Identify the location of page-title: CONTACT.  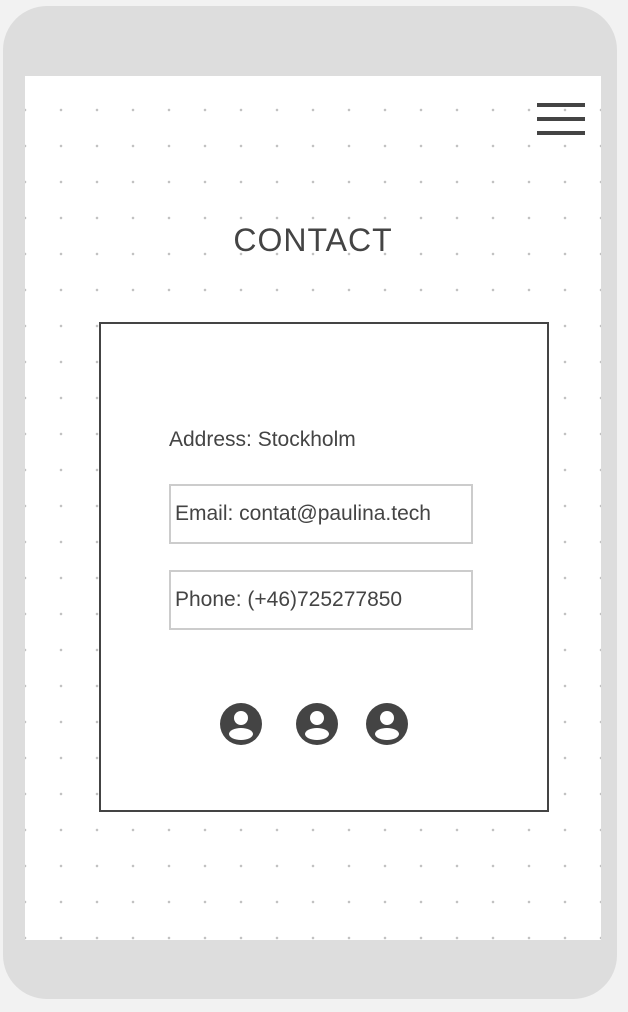
(313, 240).